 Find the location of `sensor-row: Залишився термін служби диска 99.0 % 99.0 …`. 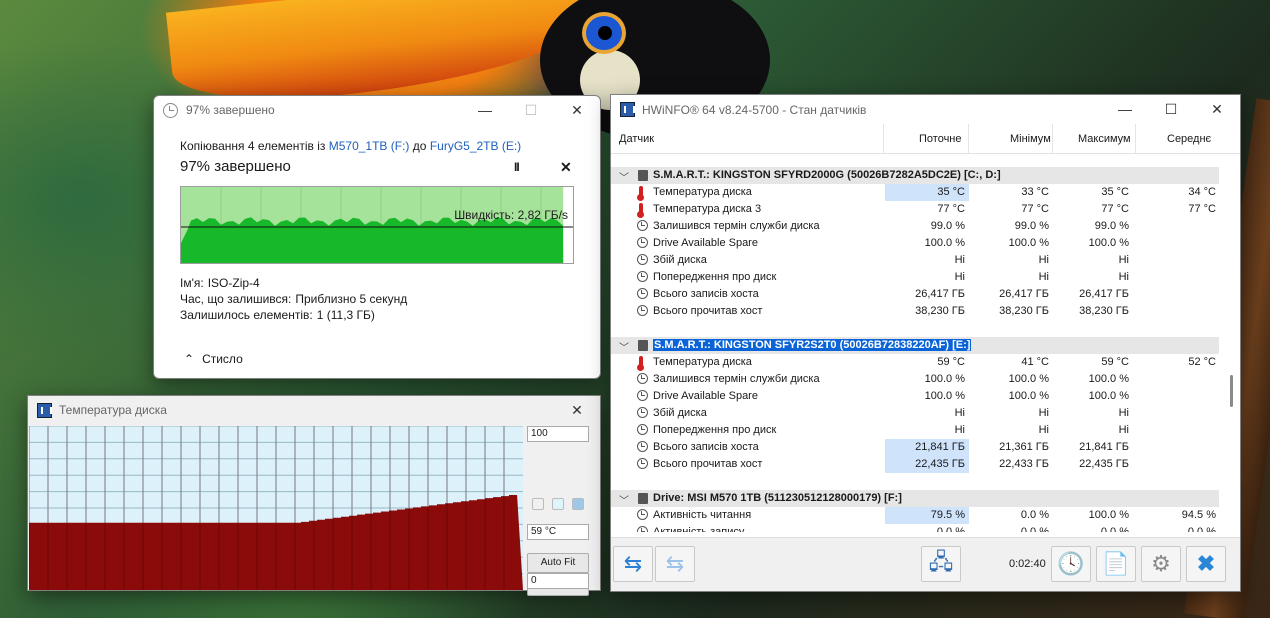

sensor-row: Залишився термін служби диска 99.0 % 99.0 … is located at coordinates (915, 226).